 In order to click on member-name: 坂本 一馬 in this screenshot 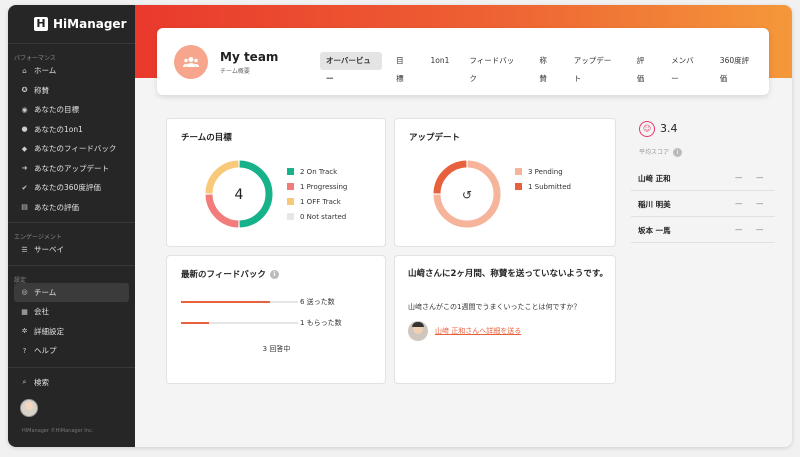, I will do `click(654, 230)`.